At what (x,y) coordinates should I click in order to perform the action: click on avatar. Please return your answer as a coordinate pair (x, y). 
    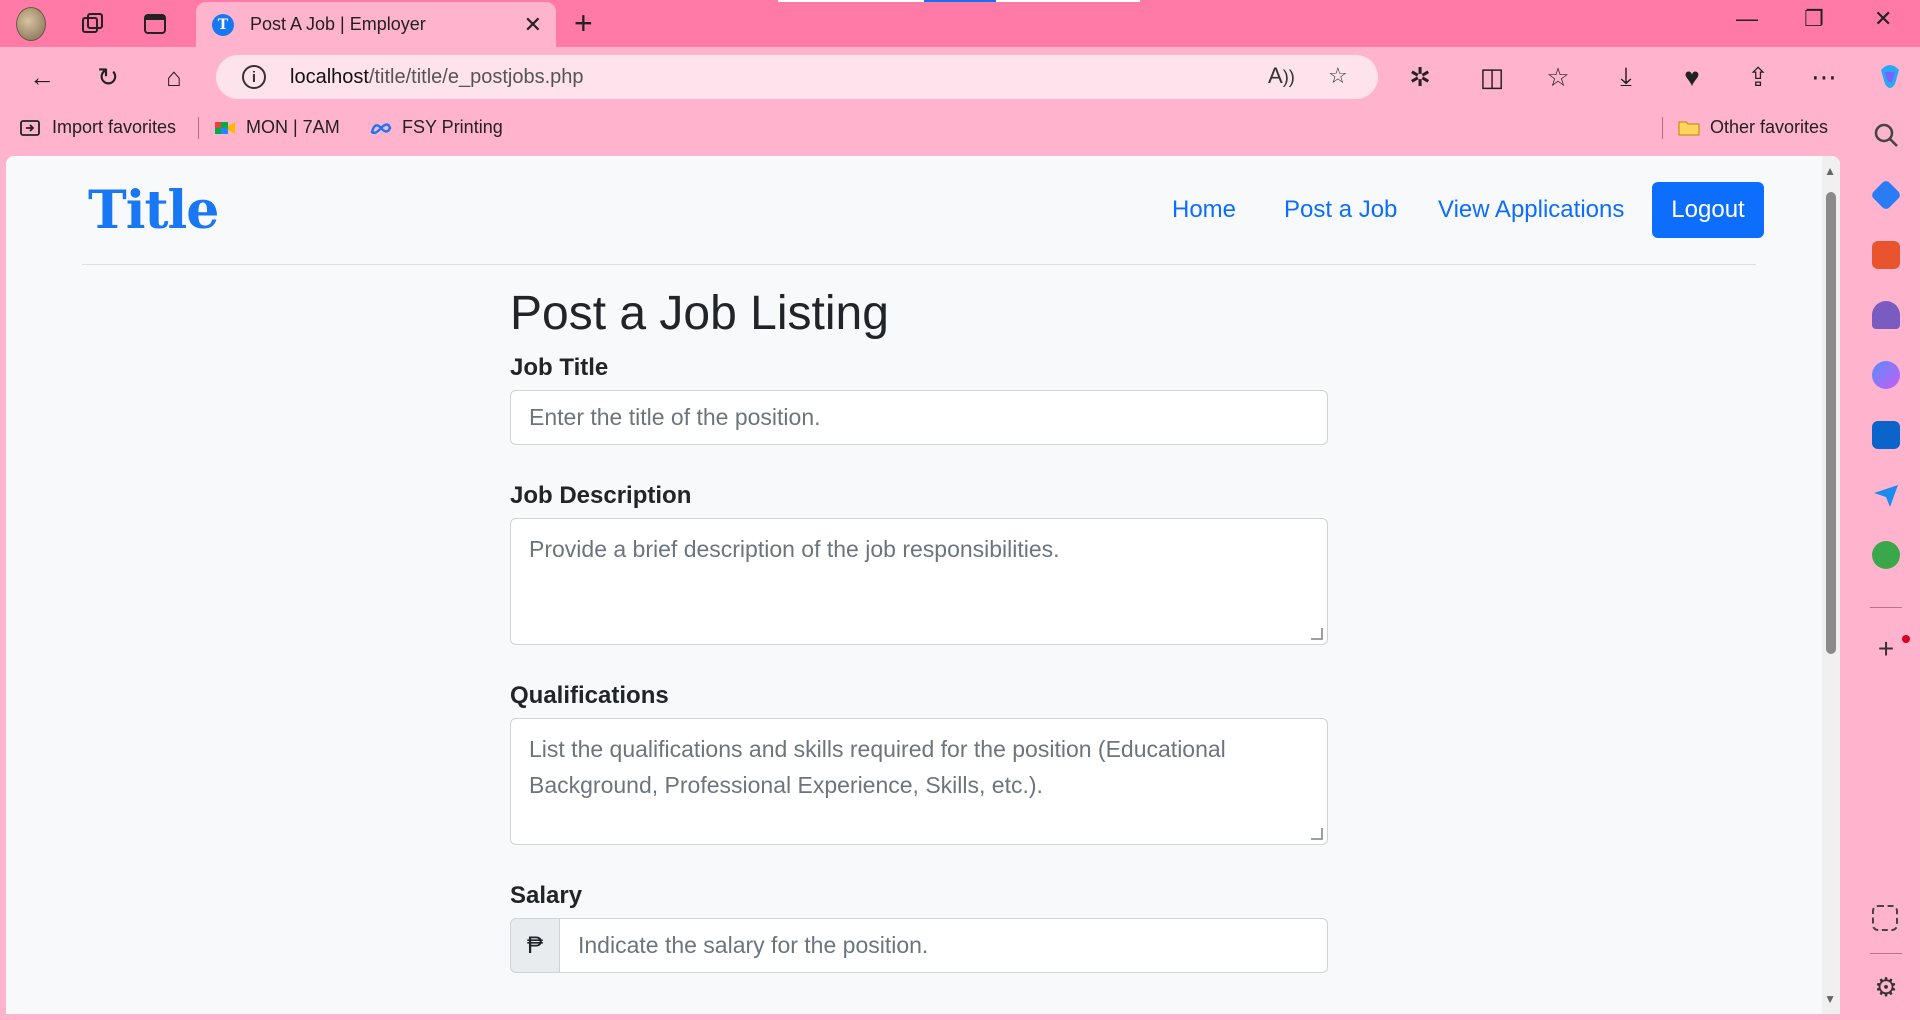
    Looking at the image, I should click on (31, 24).